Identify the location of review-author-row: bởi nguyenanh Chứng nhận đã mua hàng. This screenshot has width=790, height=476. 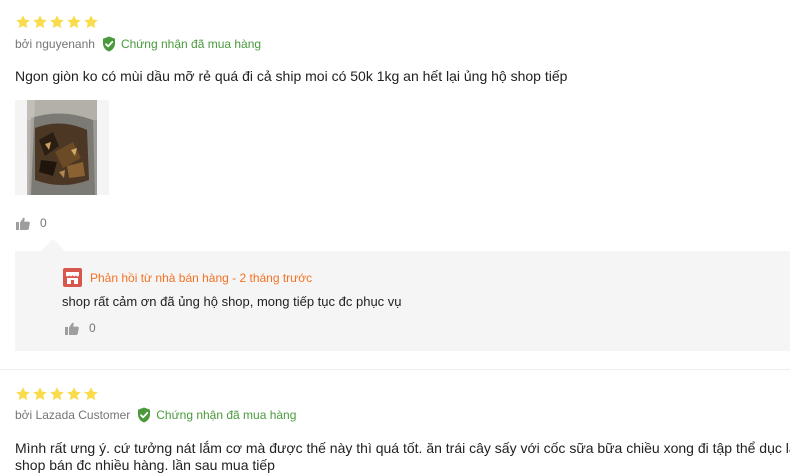
(138, 44).